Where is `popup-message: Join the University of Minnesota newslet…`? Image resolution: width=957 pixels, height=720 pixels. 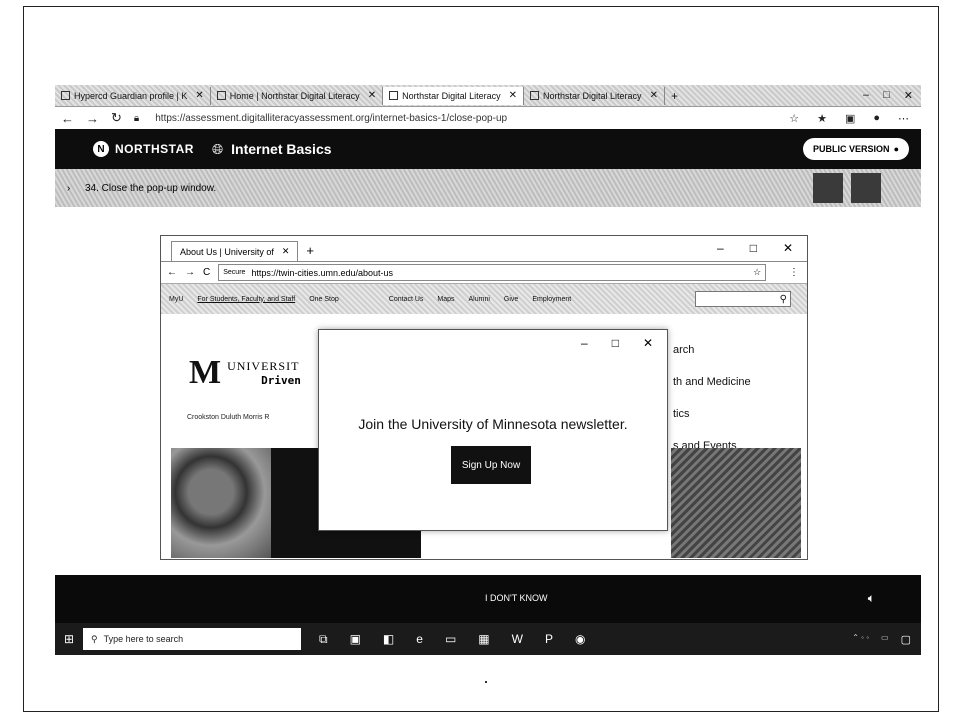
popup-message: Join the University of Minnesota newslet… is located at coordinates (493, 424).